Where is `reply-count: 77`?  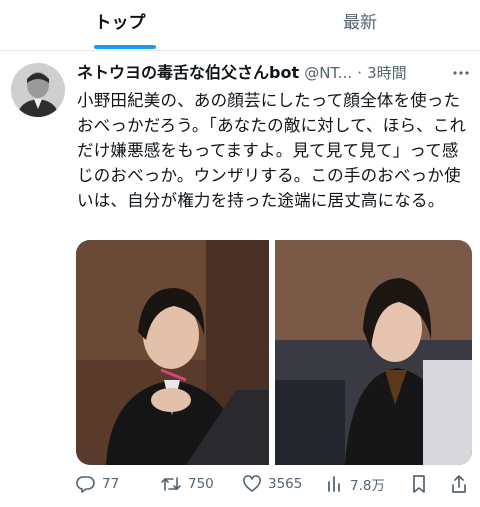
reply-count: 77 is located at coordinates (111, 484).